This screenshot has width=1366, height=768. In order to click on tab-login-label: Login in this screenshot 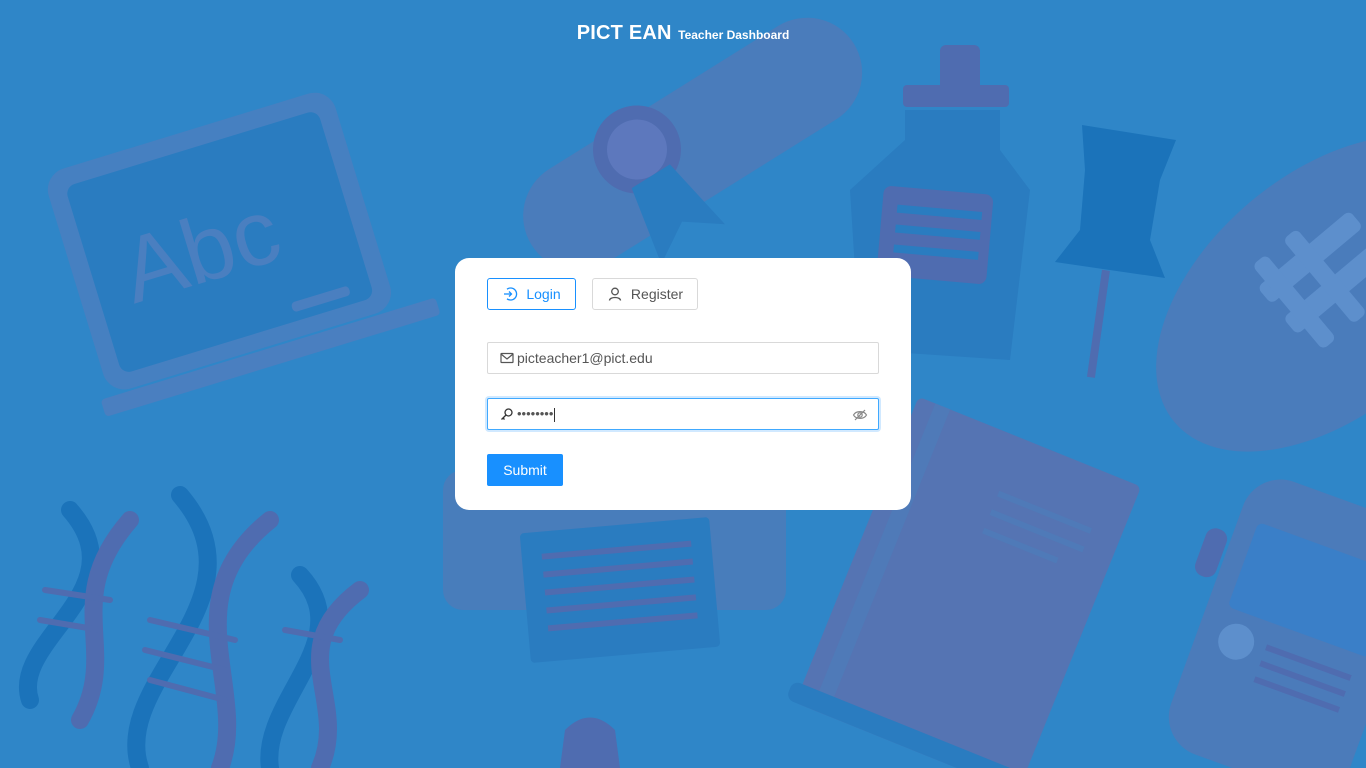, I will do `click(543, 294)`.